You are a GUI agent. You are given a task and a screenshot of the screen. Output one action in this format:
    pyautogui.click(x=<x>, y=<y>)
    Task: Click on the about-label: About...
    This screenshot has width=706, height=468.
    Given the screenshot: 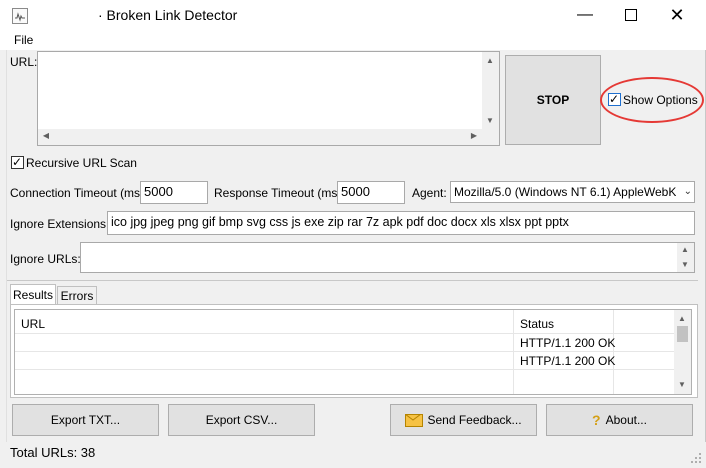 What is the action you would take?
    pyautogui.click(x=626, y=420)
    